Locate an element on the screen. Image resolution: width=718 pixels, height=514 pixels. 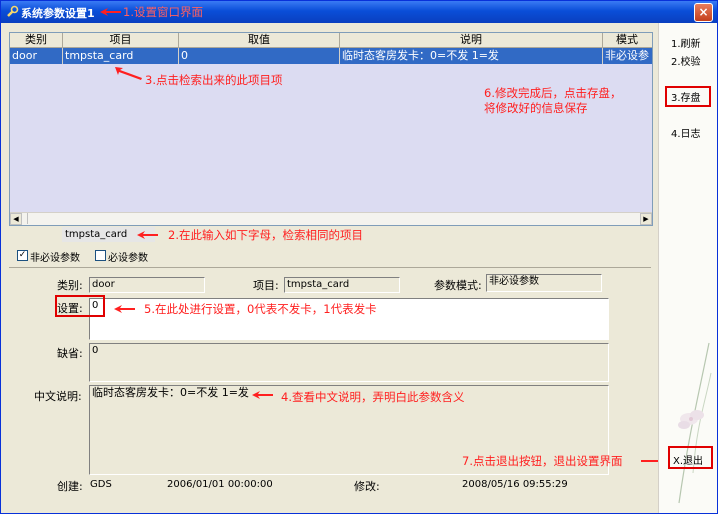
required-params-label: 必设参数 is located at coordinates (128, 258).